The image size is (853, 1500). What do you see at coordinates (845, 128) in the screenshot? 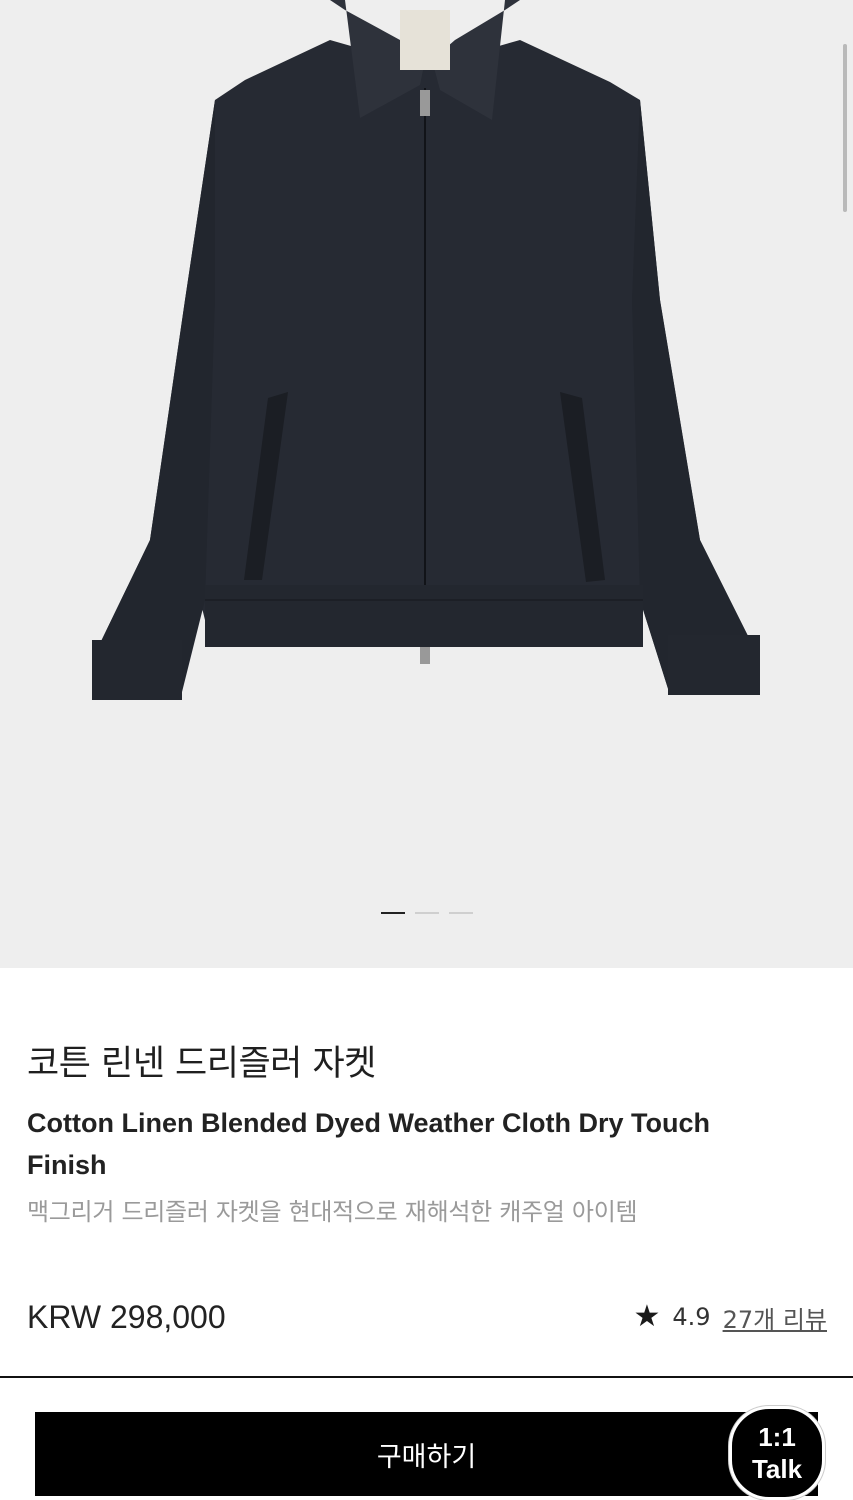
I see `scrollbar` at bounding box center [845, 128].